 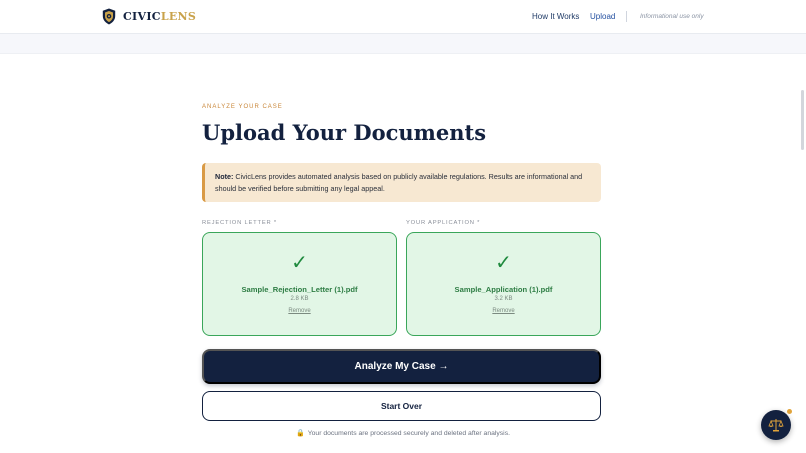 I want to click on lock-icon: 🔒, so click(x=300, y=433).